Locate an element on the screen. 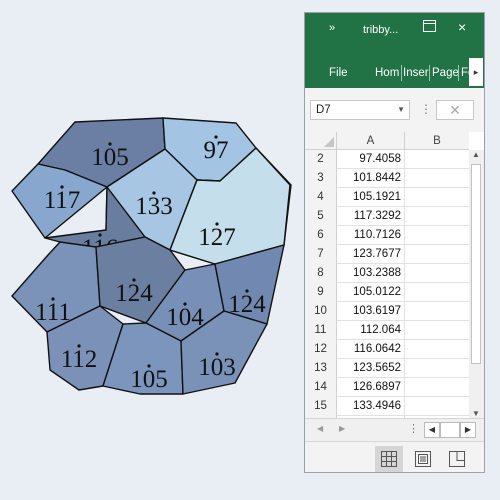  table-row: 8 103.2388 is located at coordinates (387, 273).